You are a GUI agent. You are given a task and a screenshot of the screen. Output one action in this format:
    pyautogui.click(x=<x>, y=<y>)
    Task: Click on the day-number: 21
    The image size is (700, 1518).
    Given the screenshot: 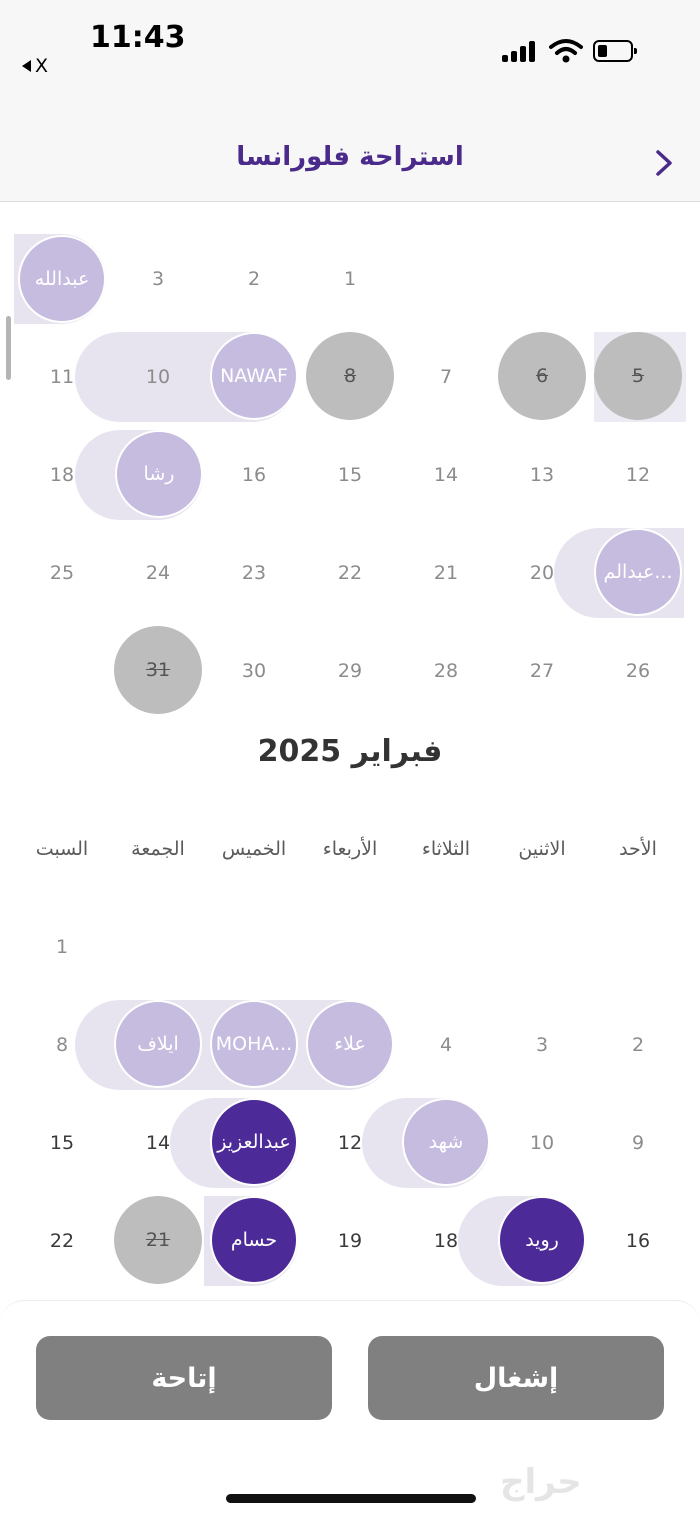 What is the action you would take?
    pyautogui.click(x=446, y=573)
    